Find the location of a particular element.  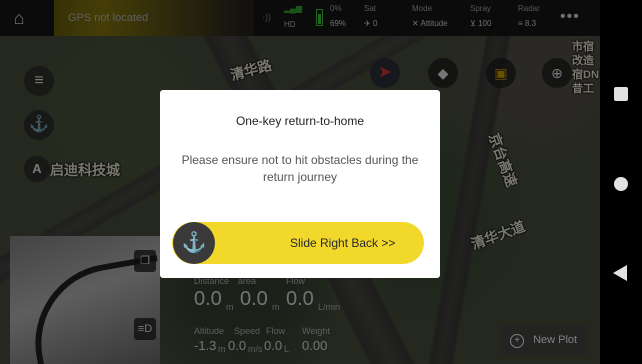

home-nav-icon is located at coordinates (621, 184).